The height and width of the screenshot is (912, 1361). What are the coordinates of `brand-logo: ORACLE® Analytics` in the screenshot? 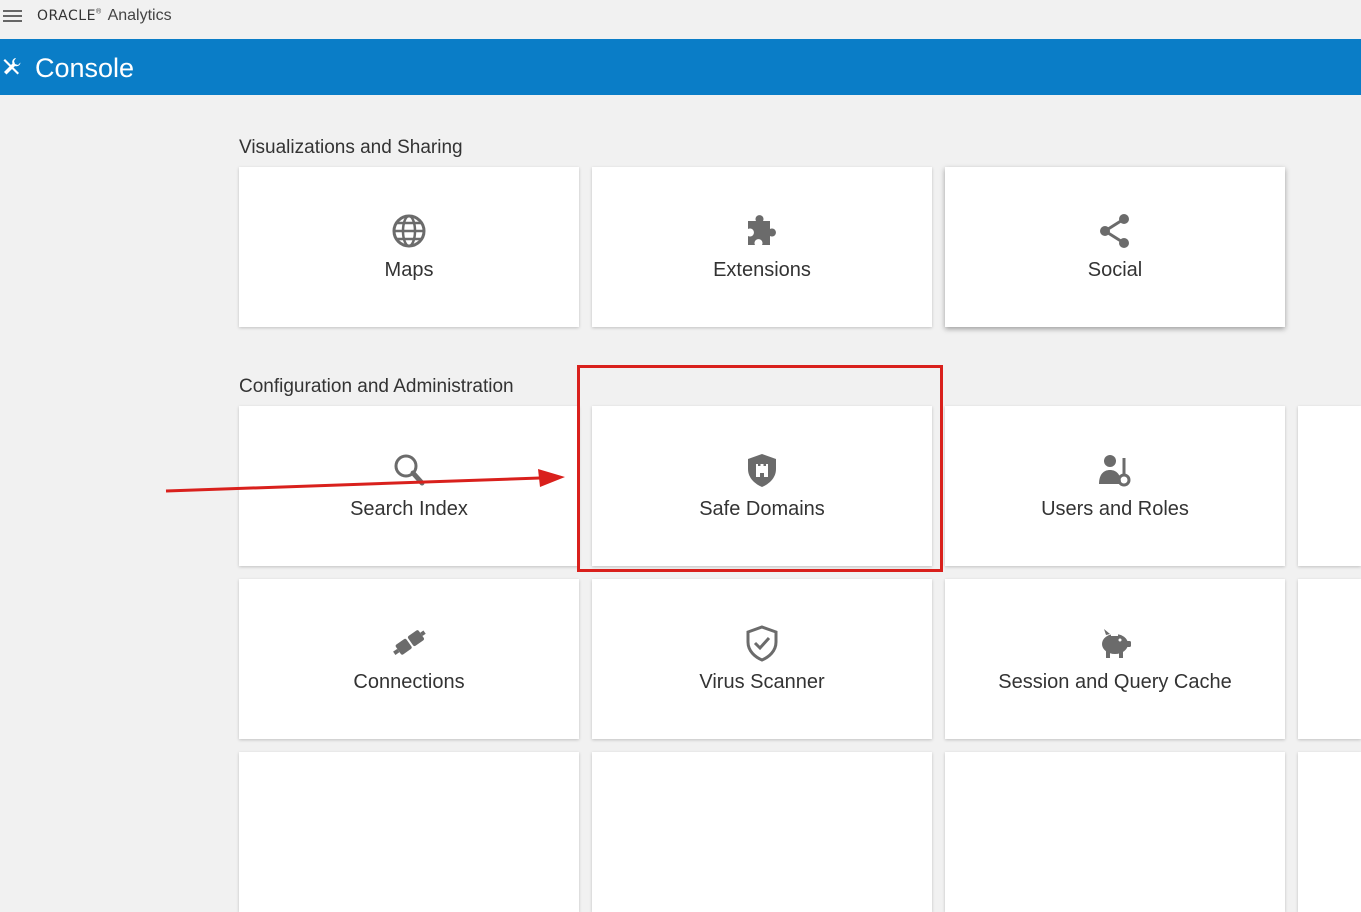 It's located at (104, 16).